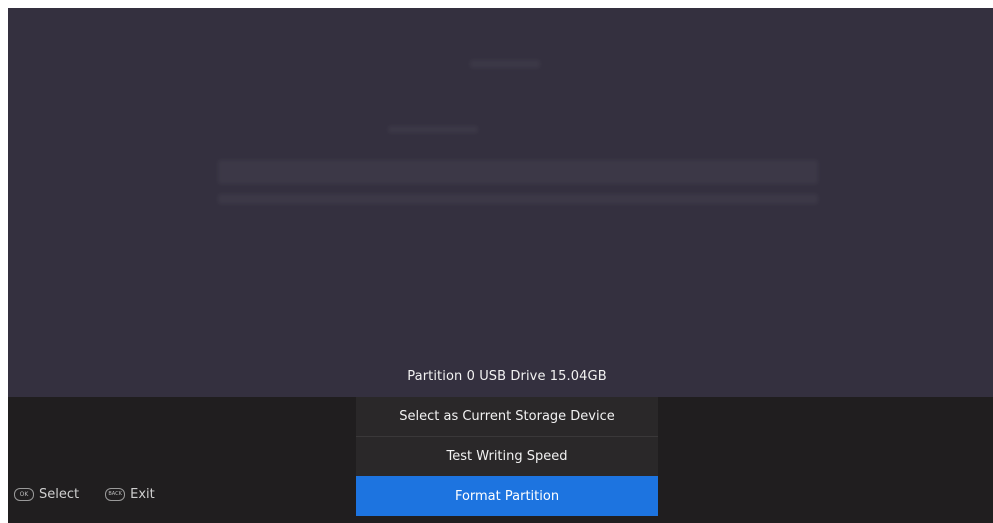 This screenshot has width=993, height=523. What do you see at coordinates (507, 496) in the screenshot?
I see `menu-item-format-partition: Format Partition` at bounding box center [507, 496].